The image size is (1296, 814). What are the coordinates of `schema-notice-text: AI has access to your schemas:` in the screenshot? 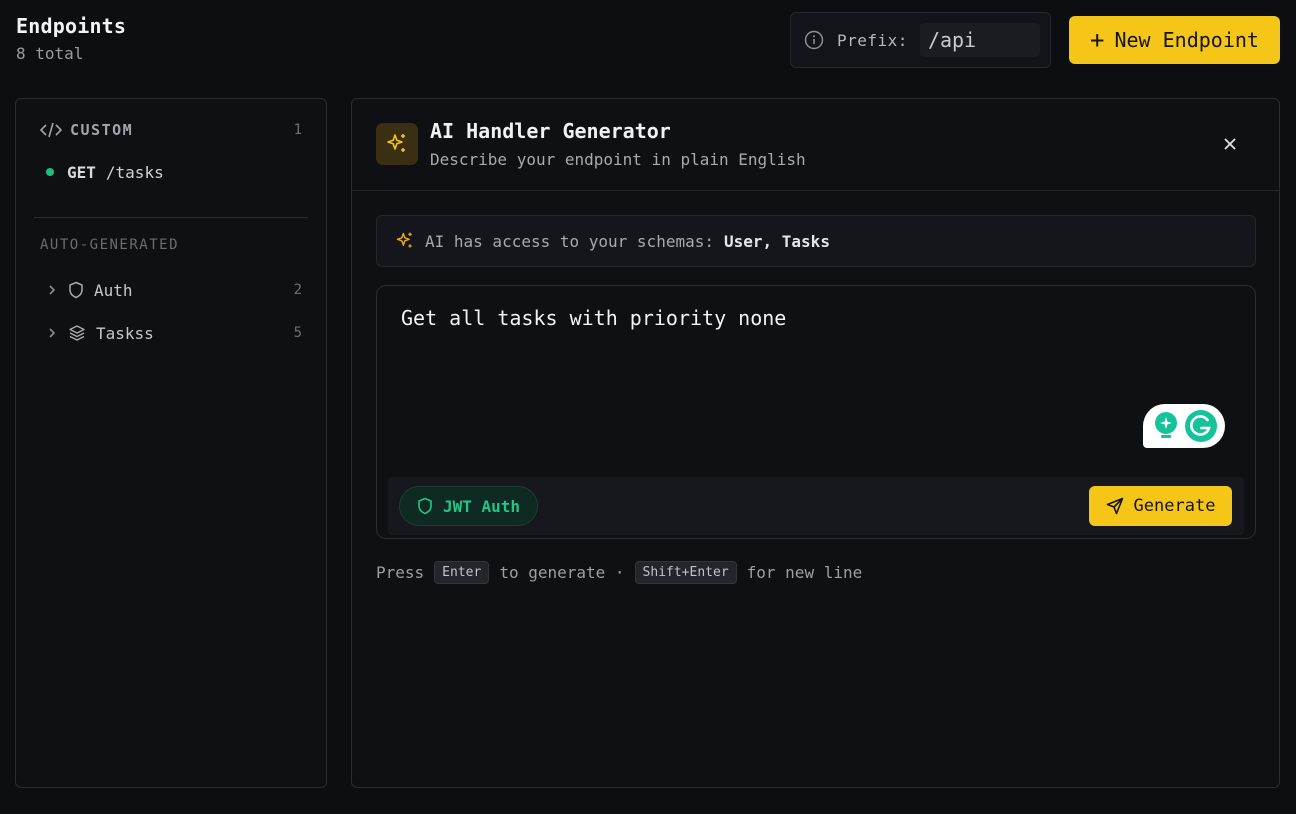 It's located at (569, 241).